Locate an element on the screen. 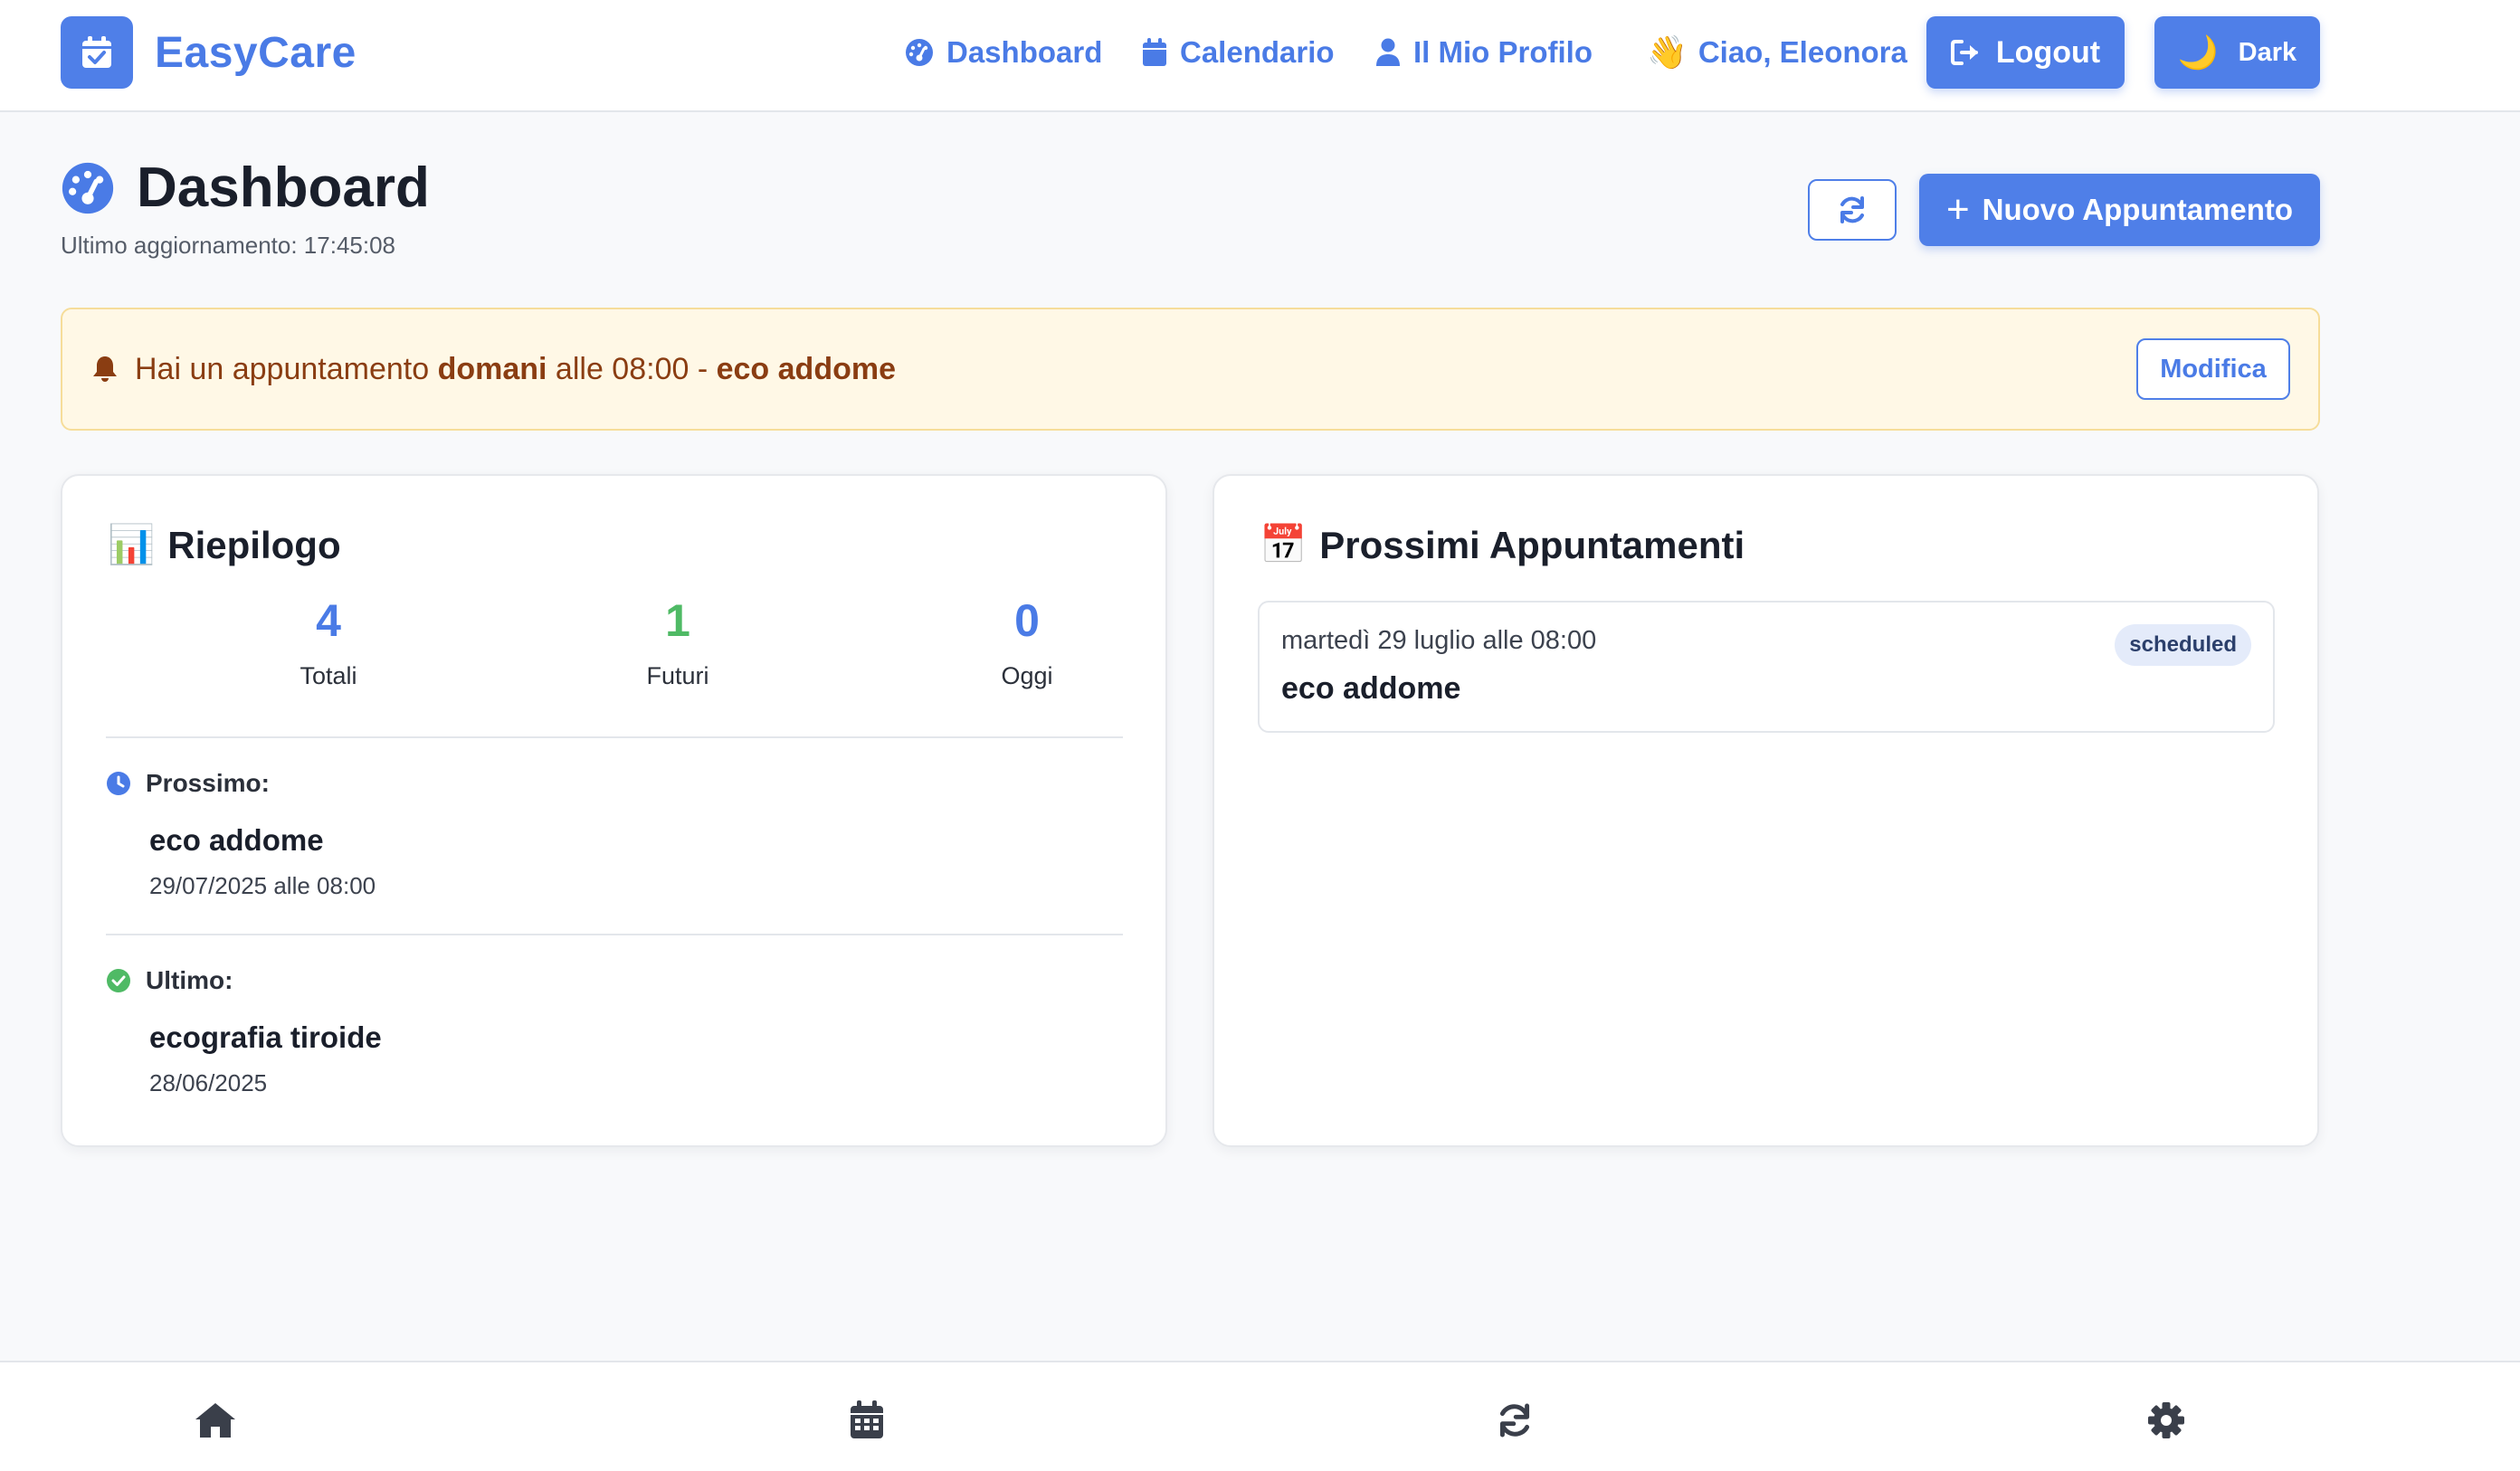 The height and width of the screenshot is (1471, 2520). new-appointment-button: + Nuovo Appuntamento is located at coordinates (2120, 210).